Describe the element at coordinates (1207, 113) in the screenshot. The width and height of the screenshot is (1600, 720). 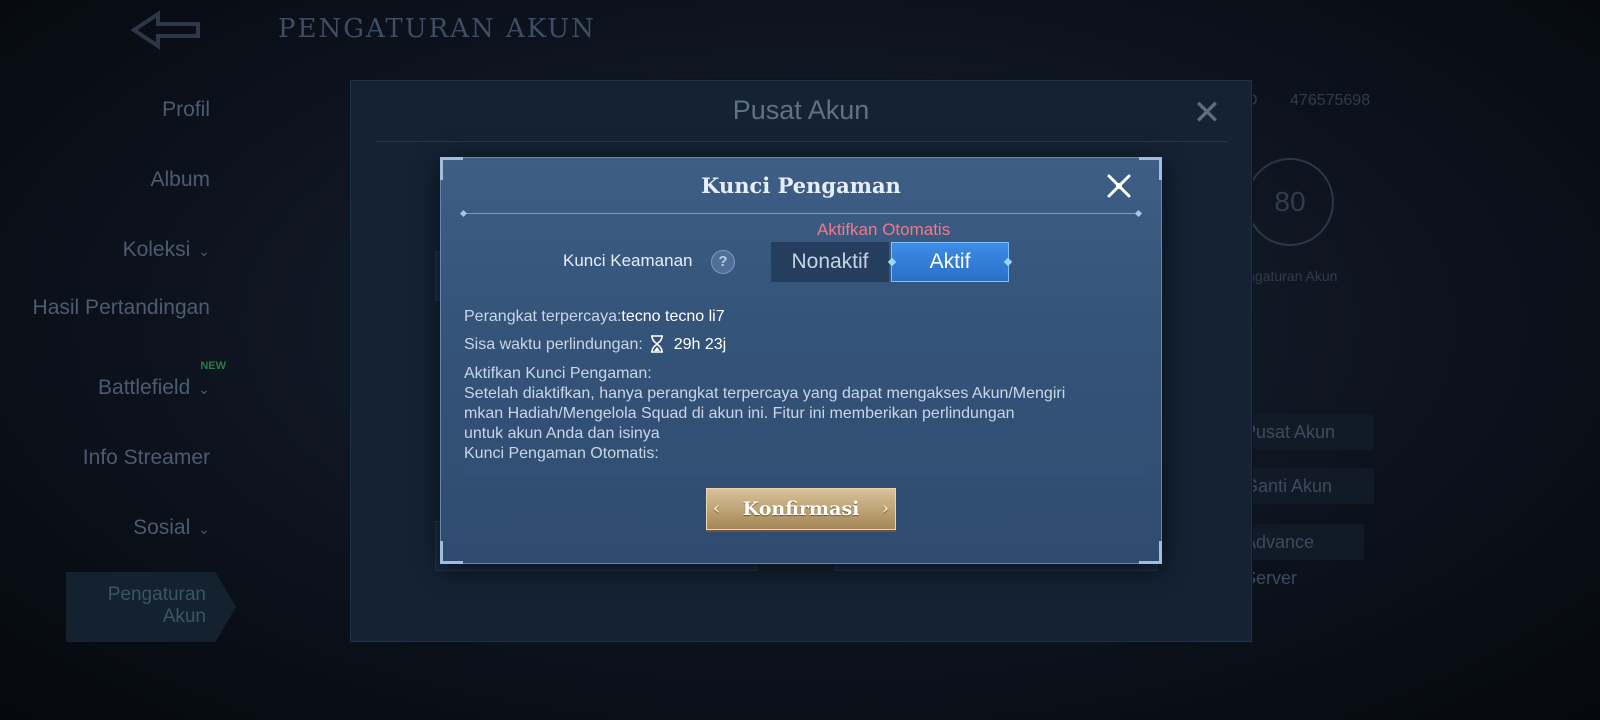
I see `close-icon: ✕` at that location.